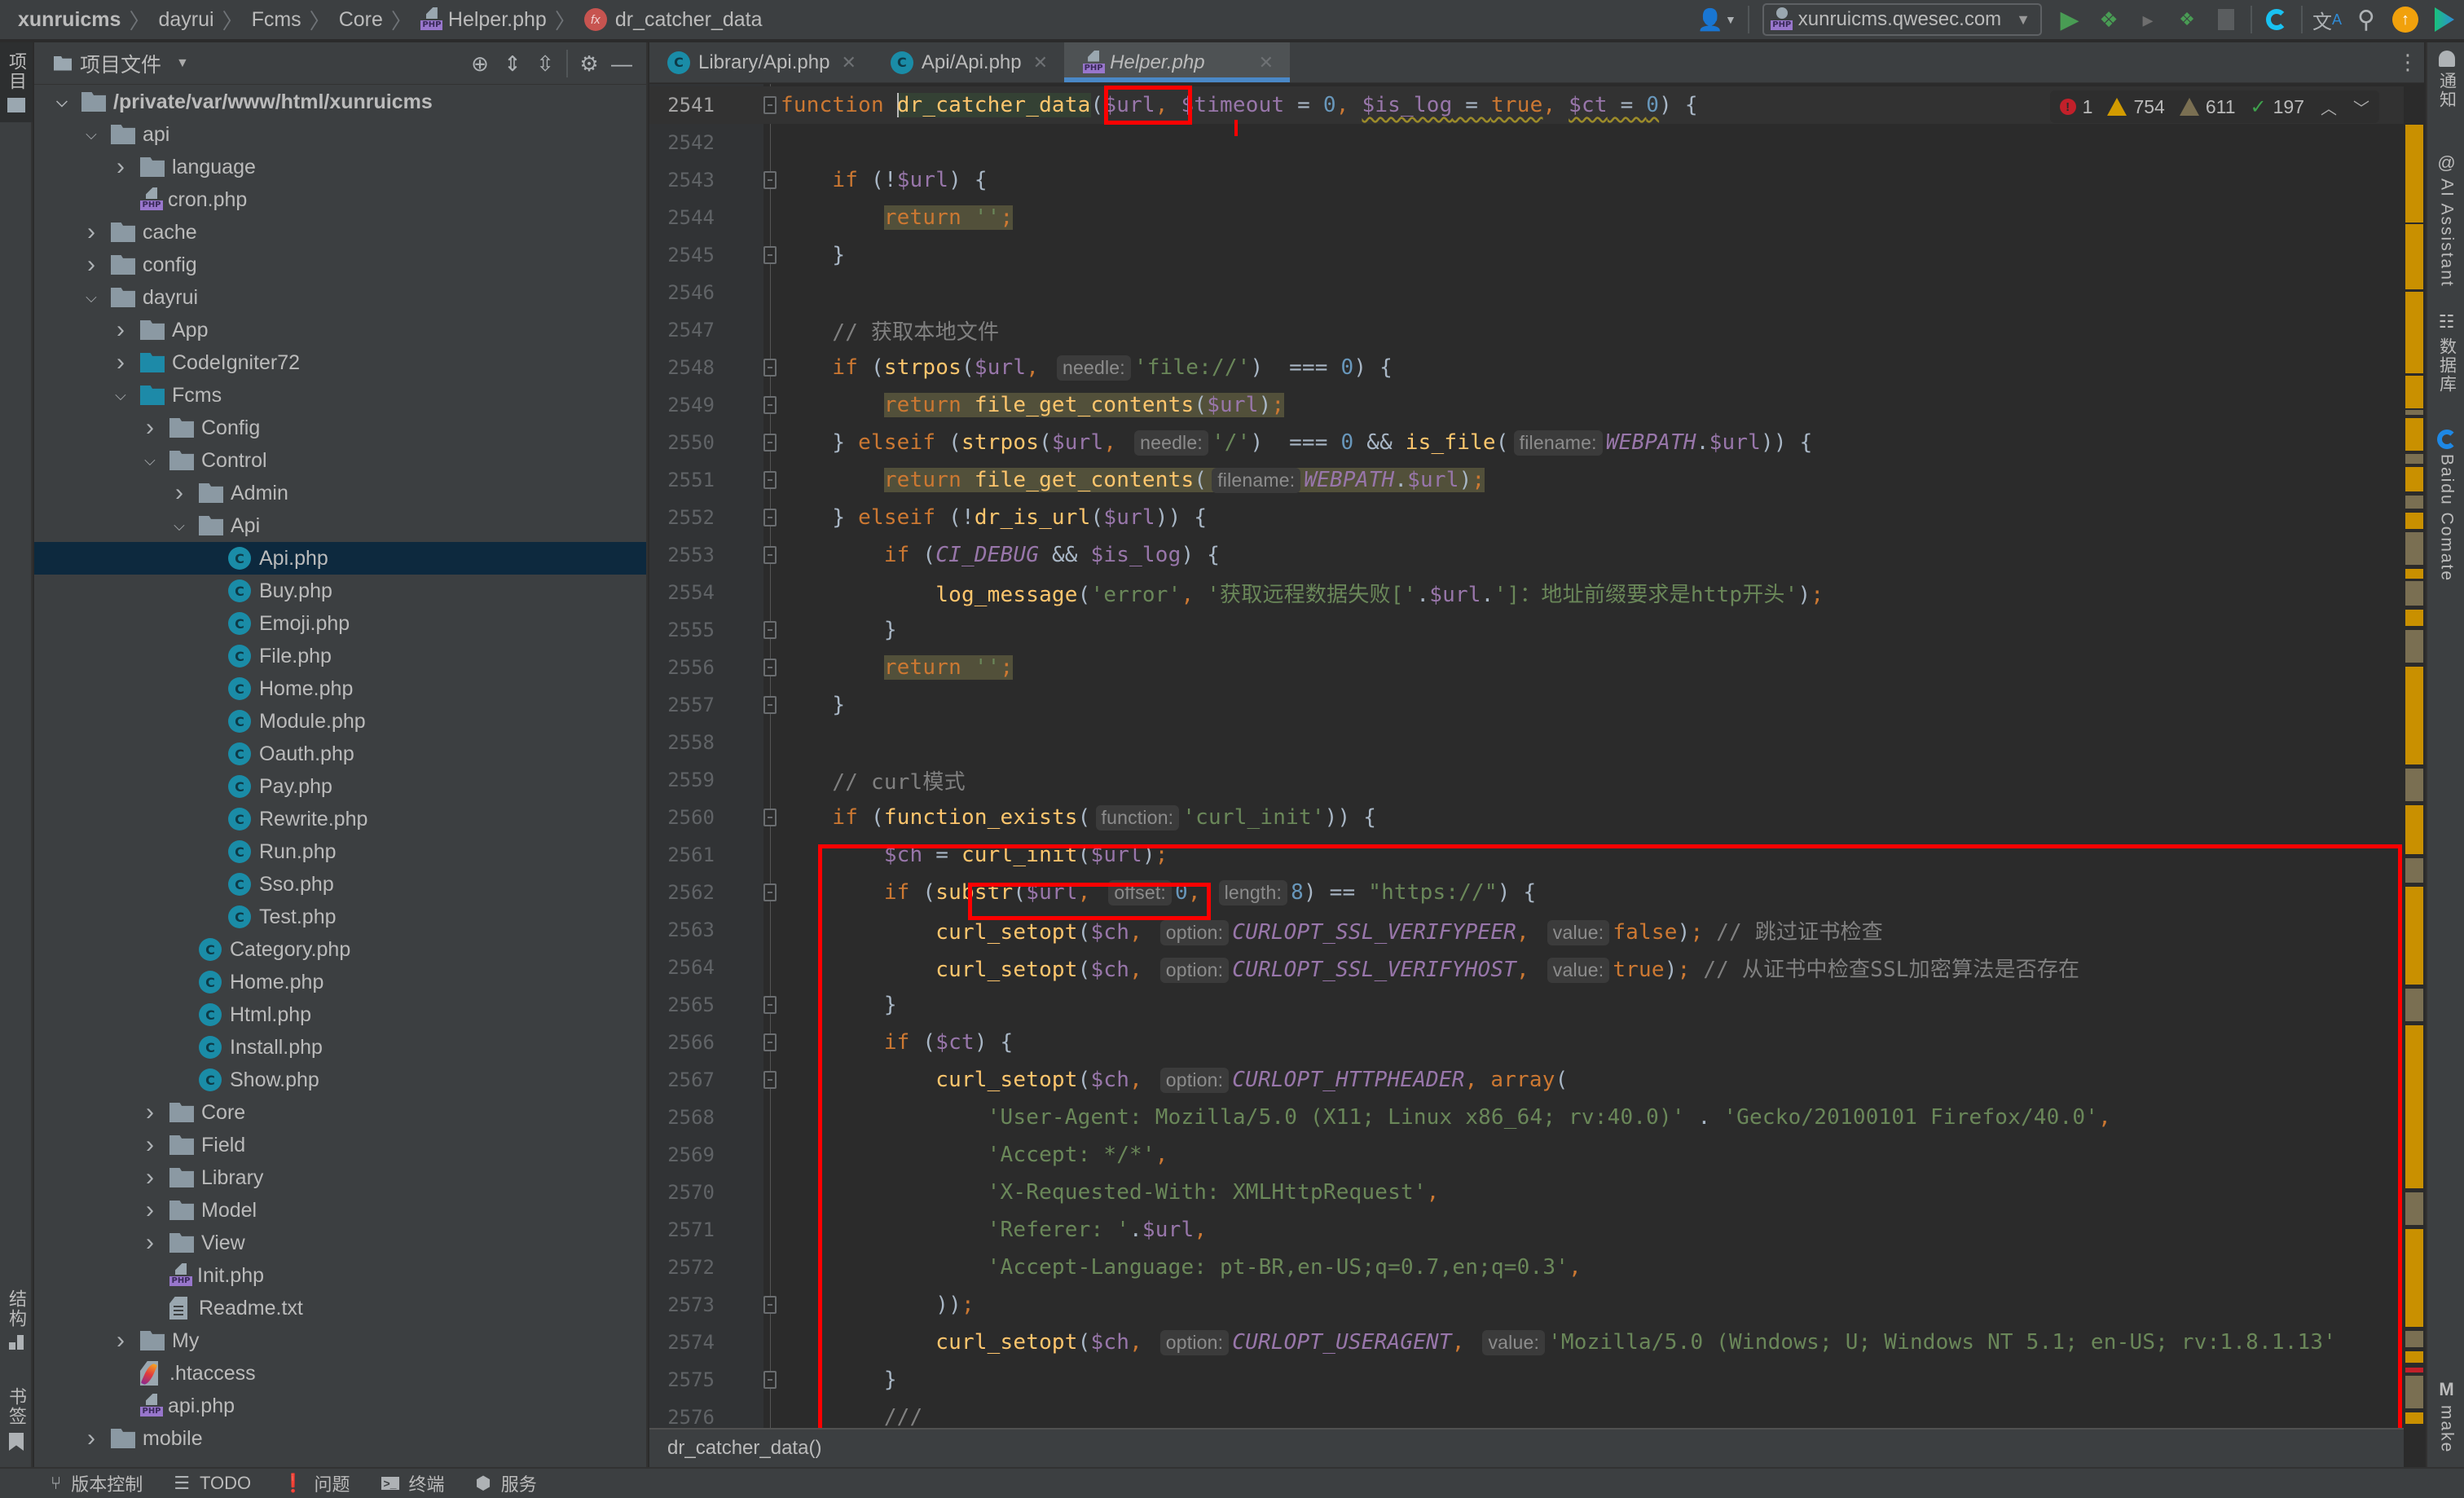  What do you see at coordinates (506, 1483) in the screenshot?
I see `tool-tab-services: ⬢ 服务` at bounding box center [506, 1483].